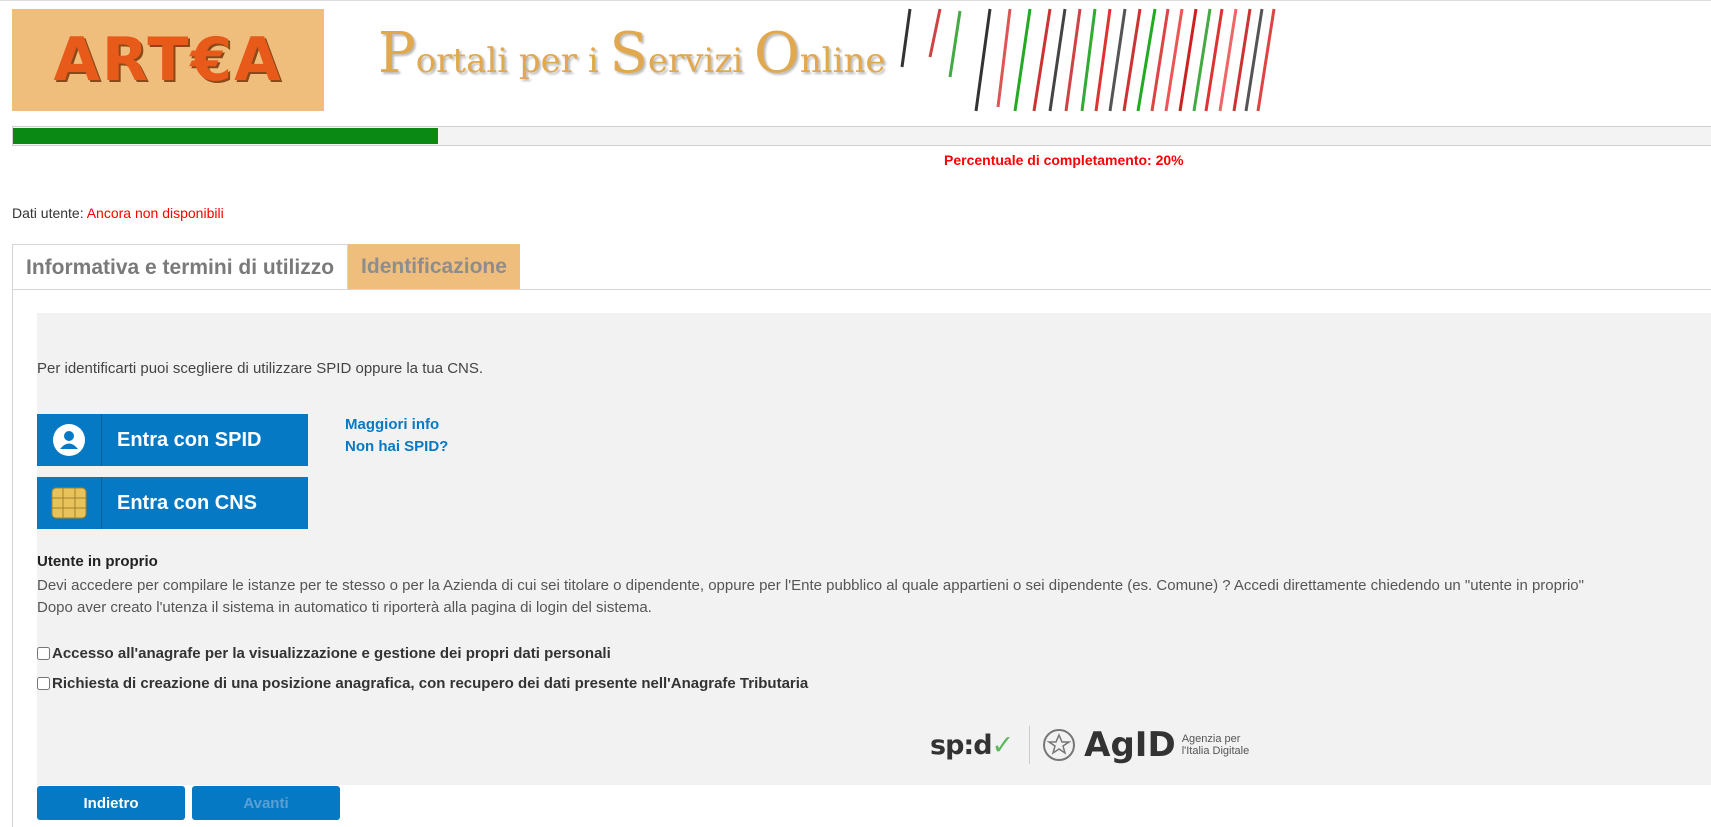 The image size is (1711, 827). Describe the element at coordinates (396, 425) in the screenshot. I see `more-info-link: Maggiori info` at that location.